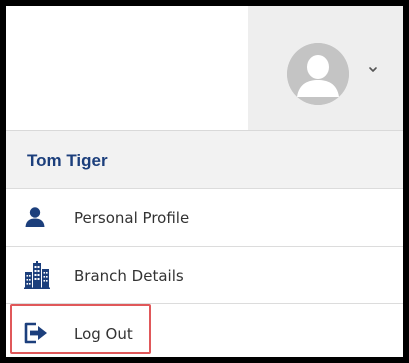 The width and height of the screenshot is (409, 363). Describe the element at coordinates (36, 335) in the screenshot. I see `logout-icon` at that location.